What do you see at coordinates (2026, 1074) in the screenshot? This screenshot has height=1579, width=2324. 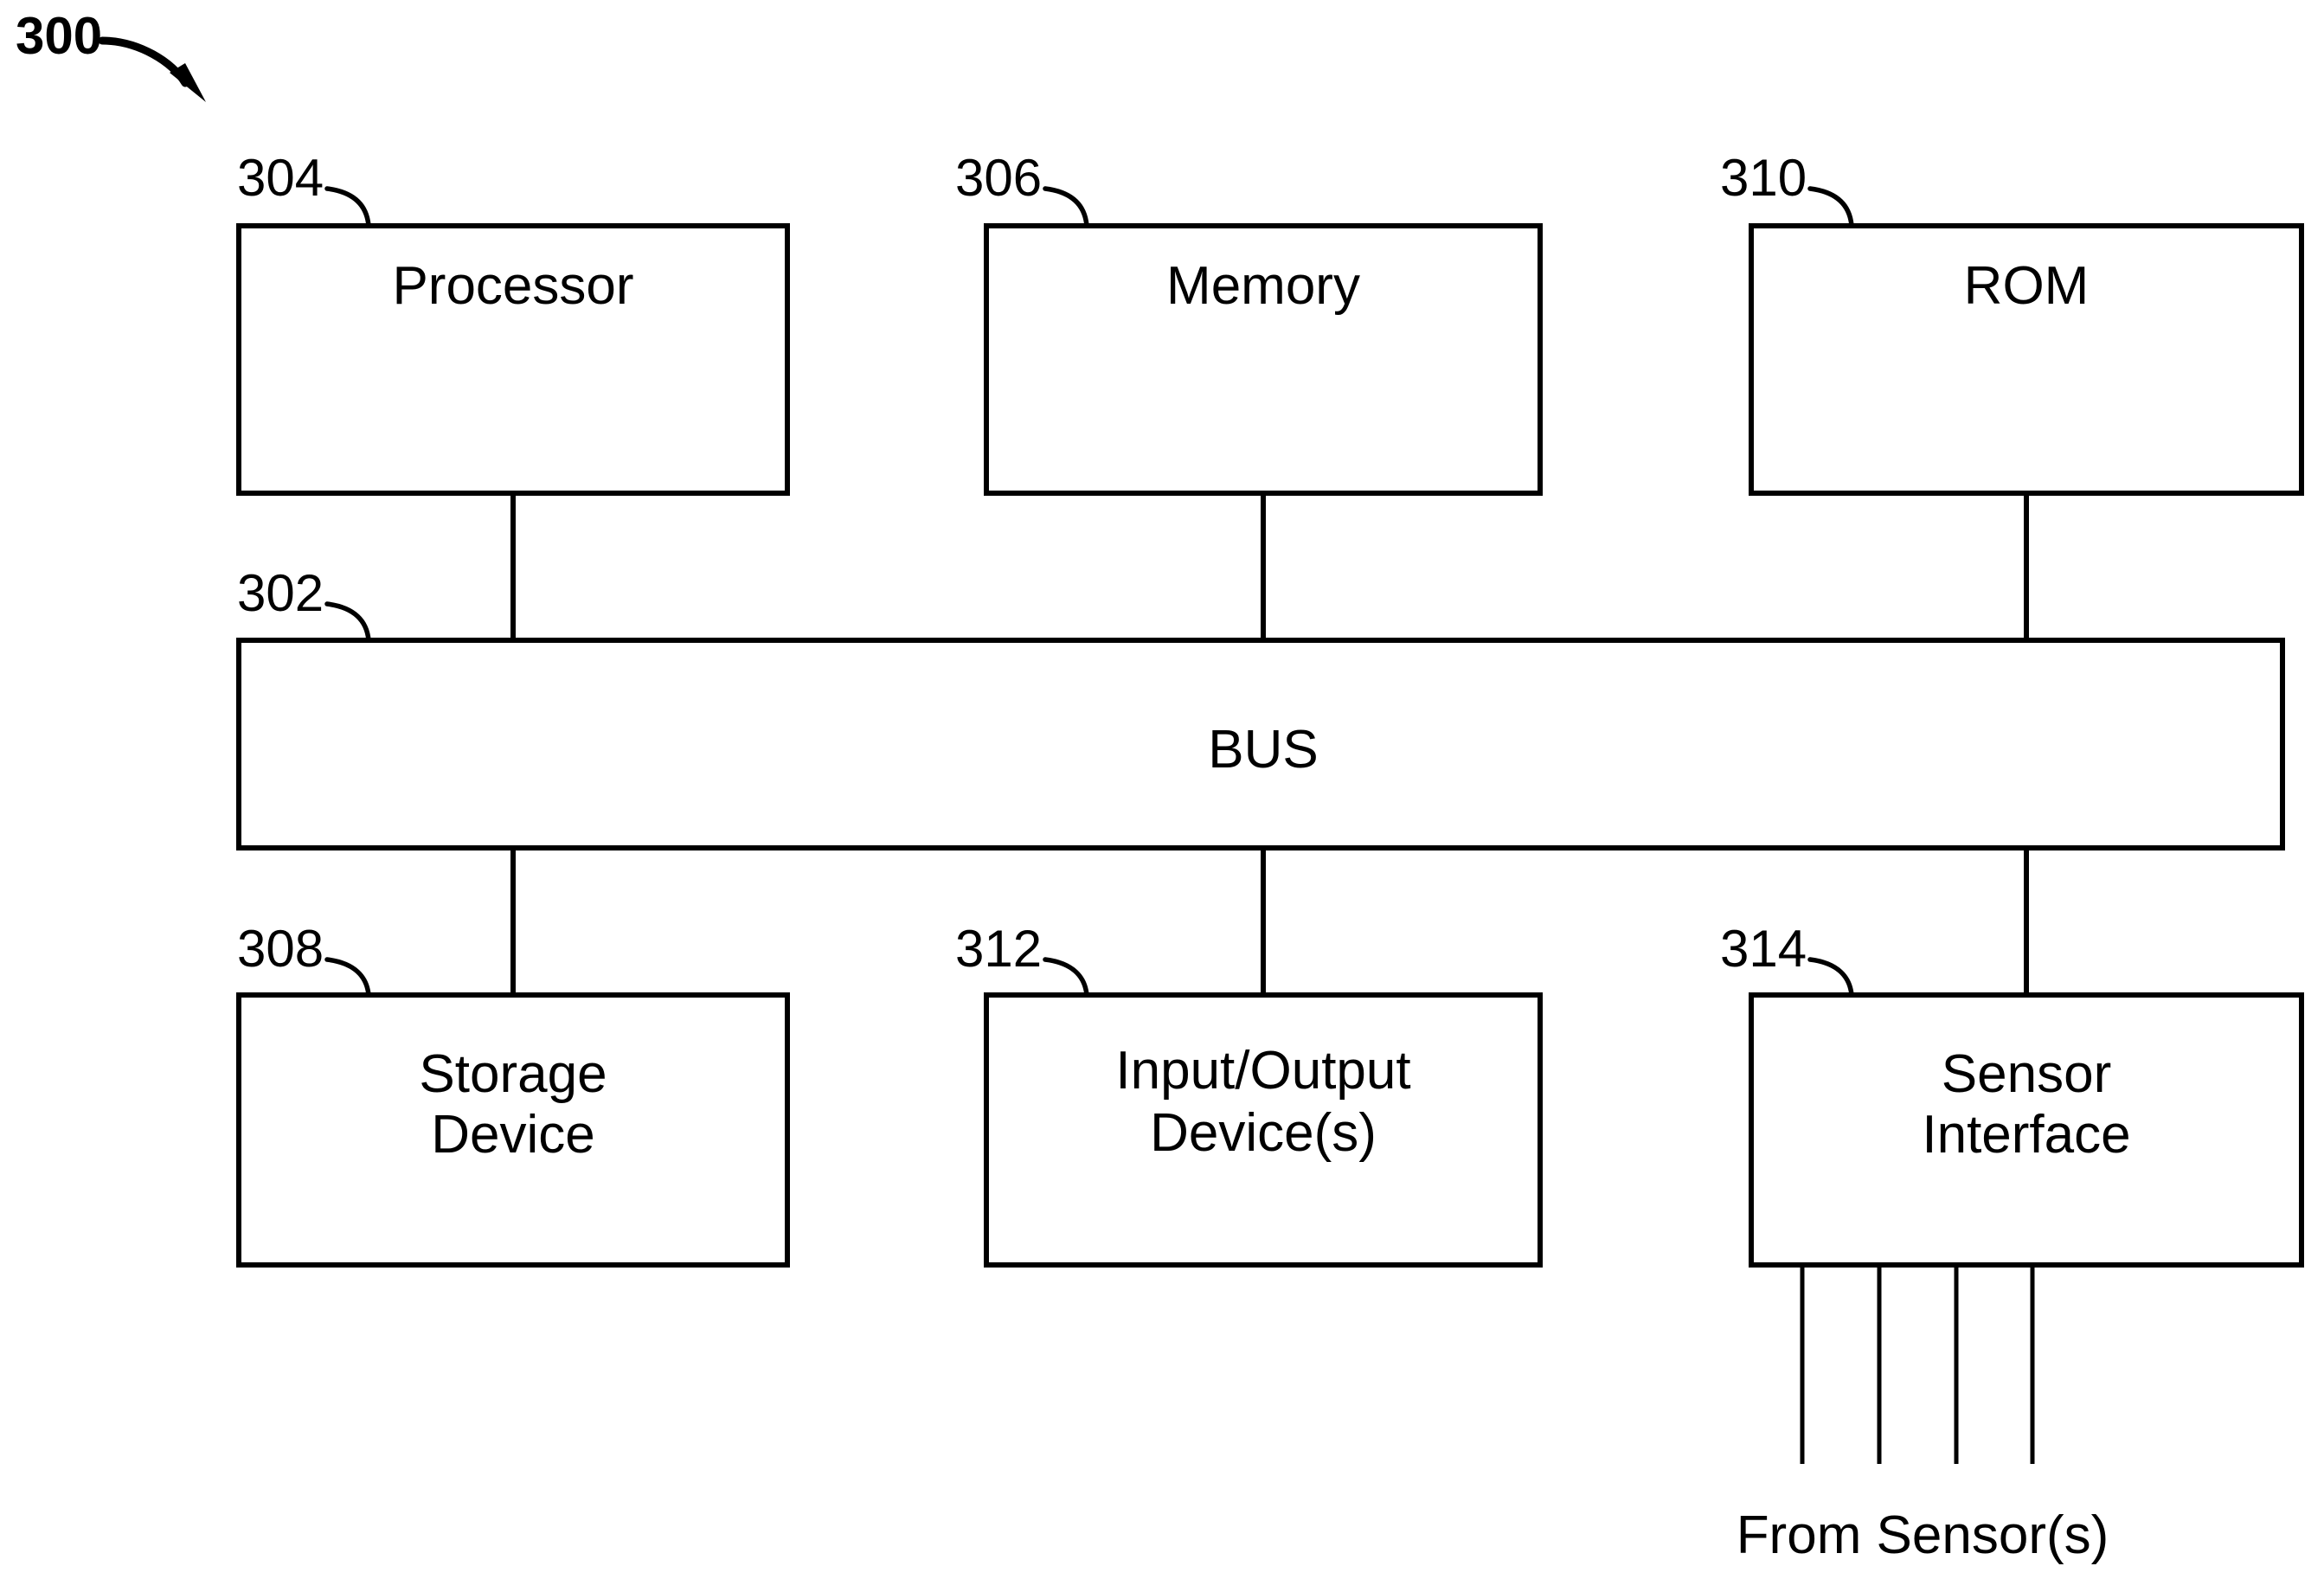 I see `block-label-sensor-line1: Sensor` at bounding box center [2026, 1074].